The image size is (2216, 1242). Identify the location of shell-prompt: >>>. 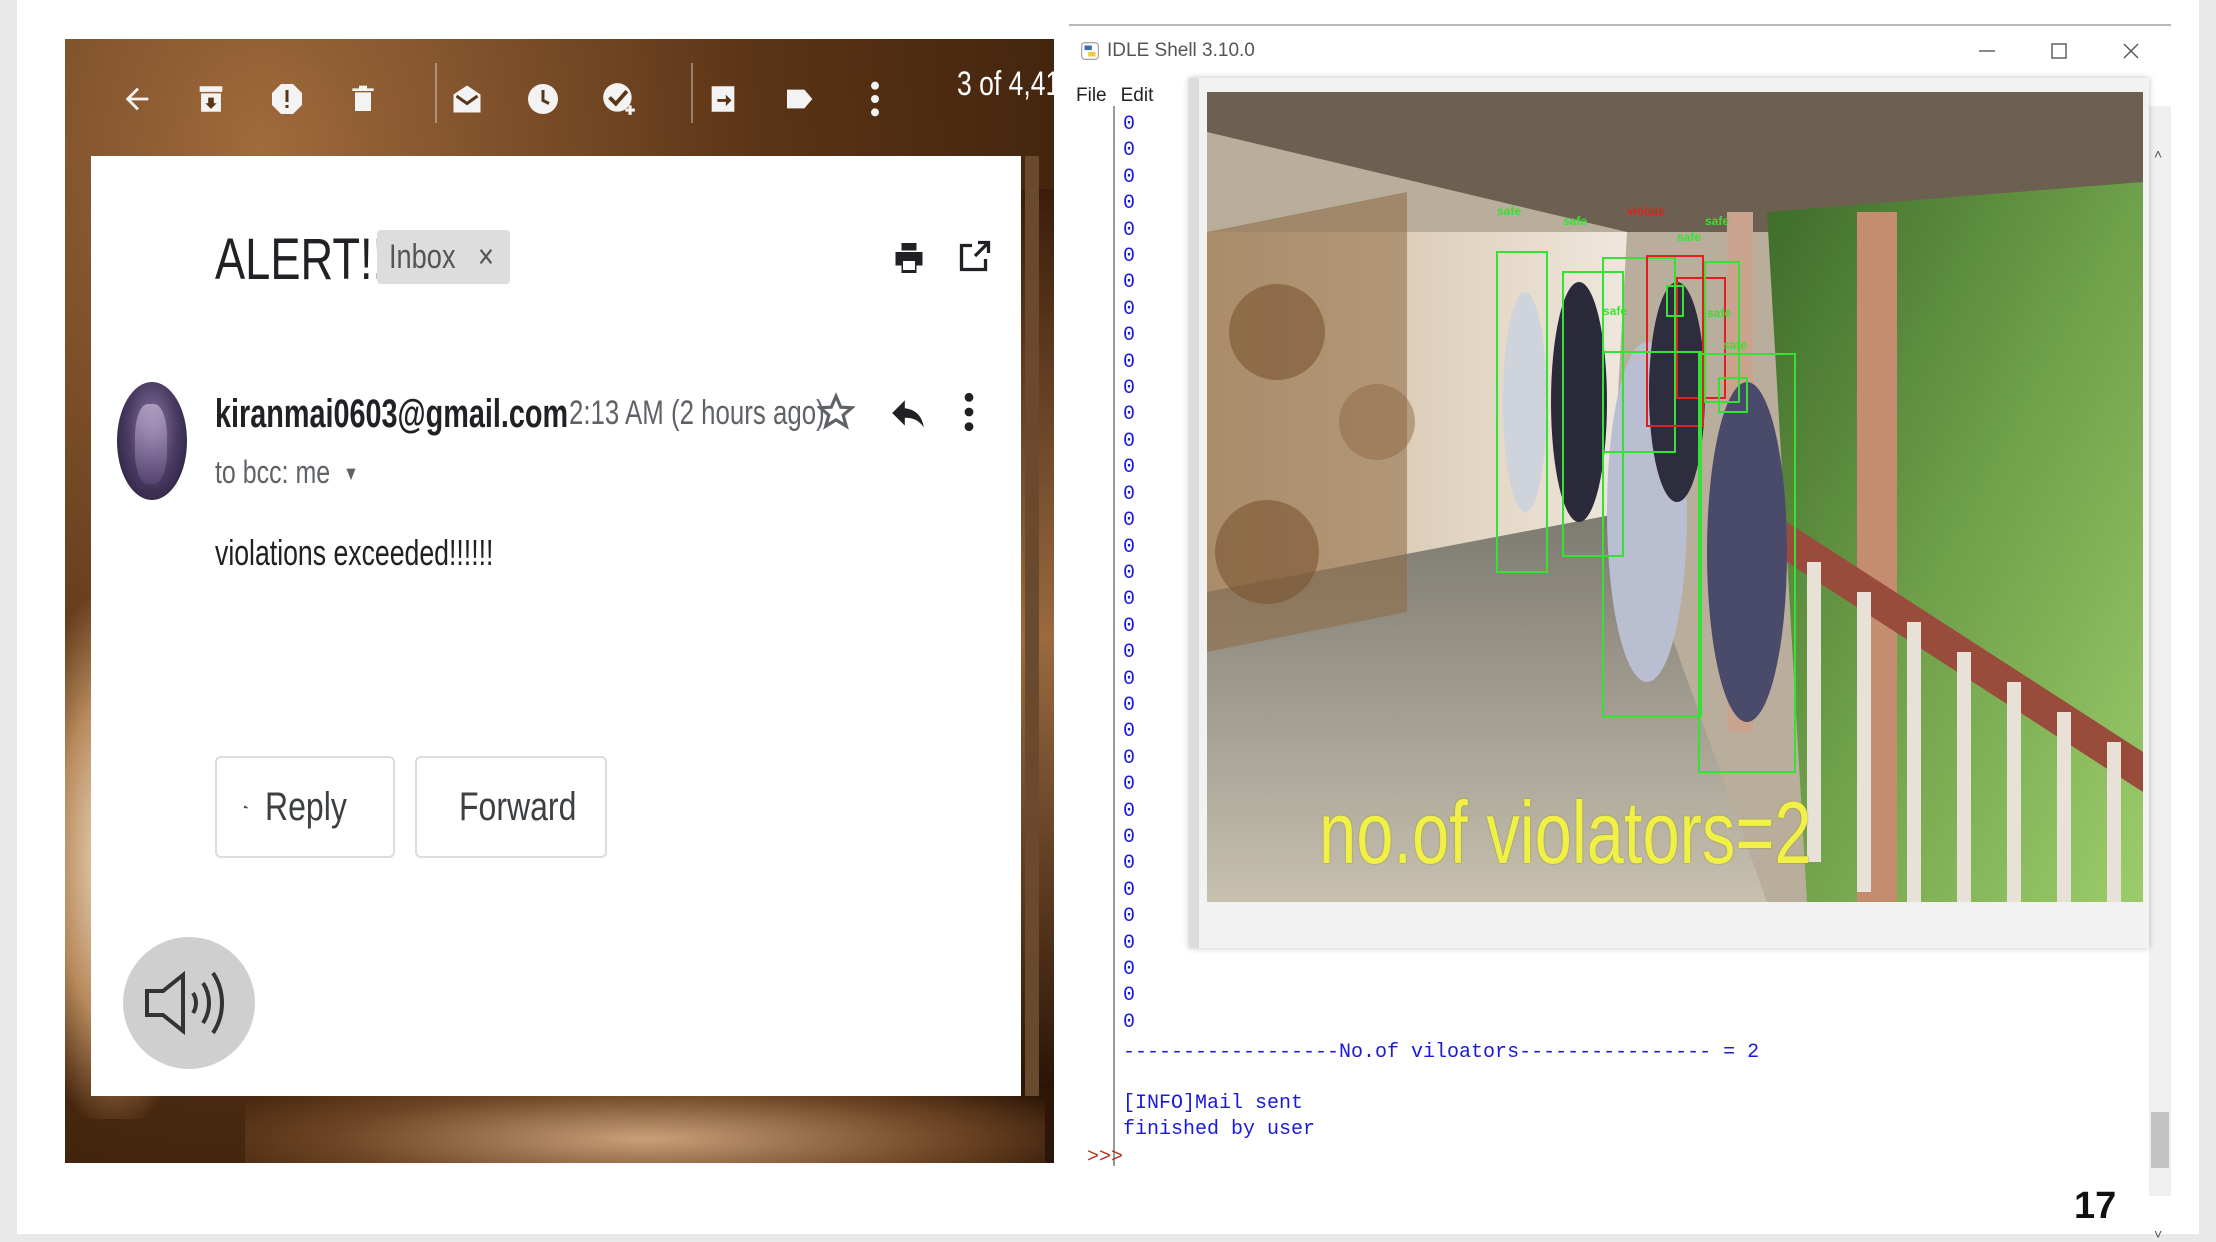
(1105, 1157).